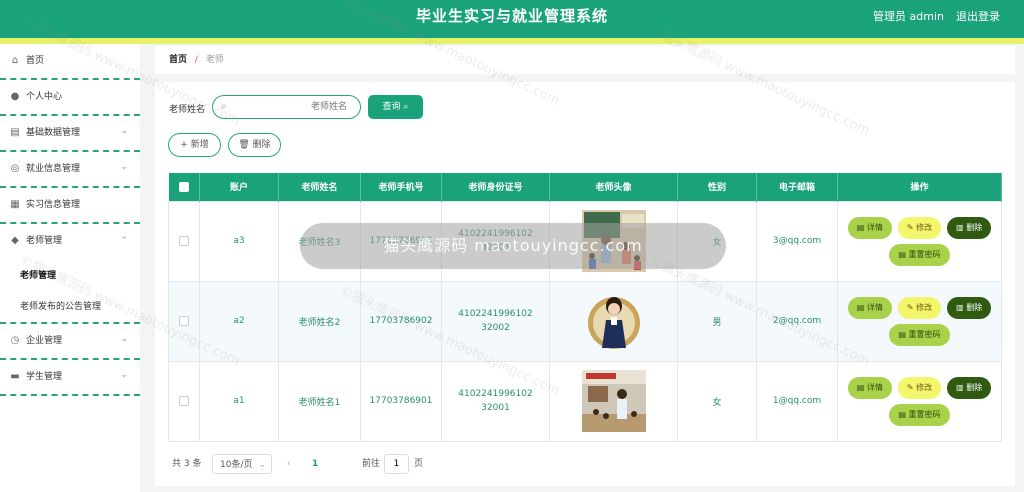 This screenshot has width=1024, height=492. I want to click on sidebar-item-internship: ▦ 实习信息管理, so click(70, 206).